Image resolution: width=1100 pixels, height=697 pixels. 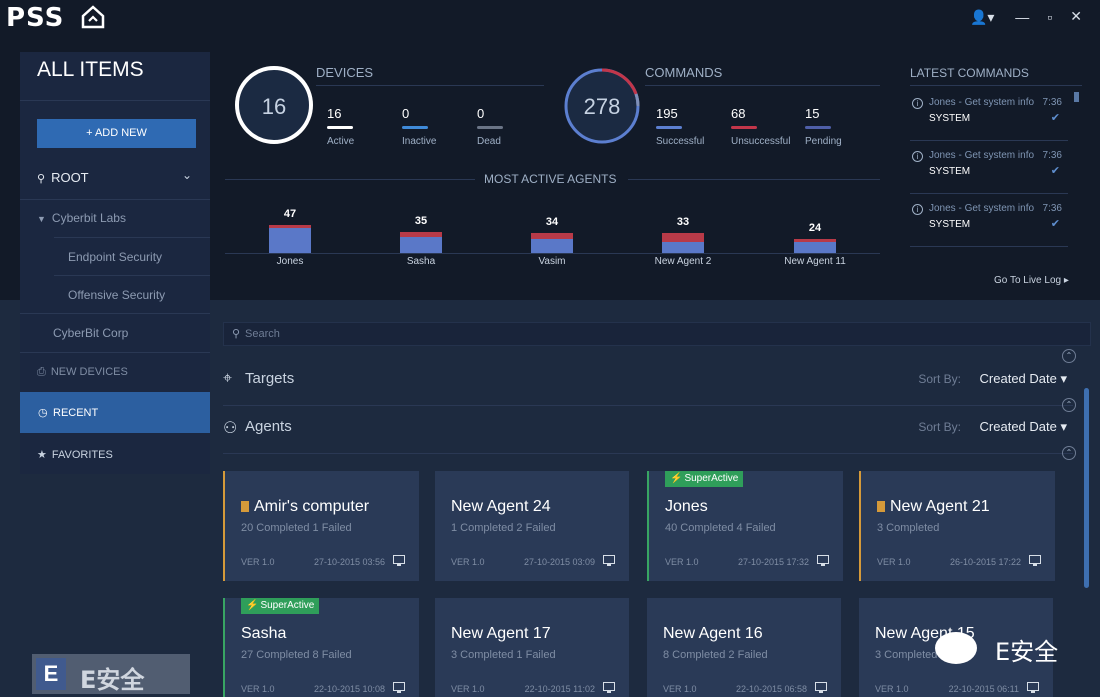 What do you see at coordinates (115, 257) in the screenshot?
I see `sidebar-item-endpoint-security: Endpoint Security` at bounding box center [115, 257].